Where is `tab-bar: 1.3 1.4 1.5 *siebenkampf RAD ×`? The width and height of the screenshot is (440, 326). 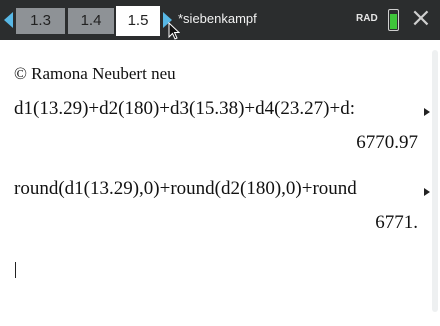 tab-bar: 1.3 1.4 1.5 *siebenkampf RAD × is located at coordinates (220, 20).